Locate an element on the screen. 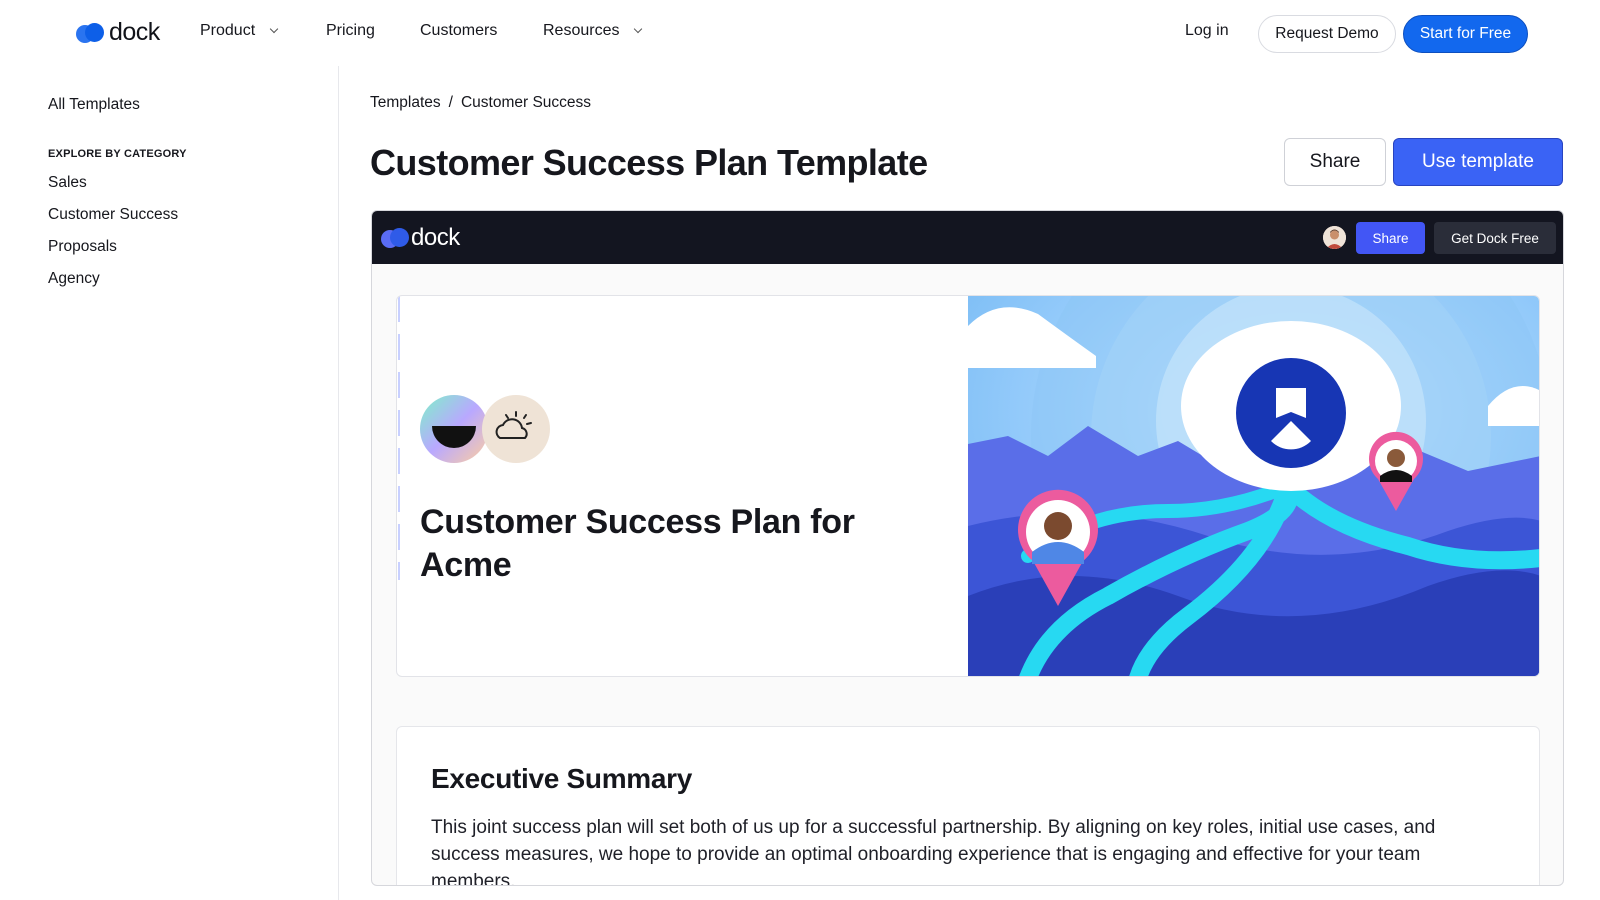 The width and height of the screenshot is (1600, 900). sidebar-all-templates: All Templates is located at coordinates (94, 105).